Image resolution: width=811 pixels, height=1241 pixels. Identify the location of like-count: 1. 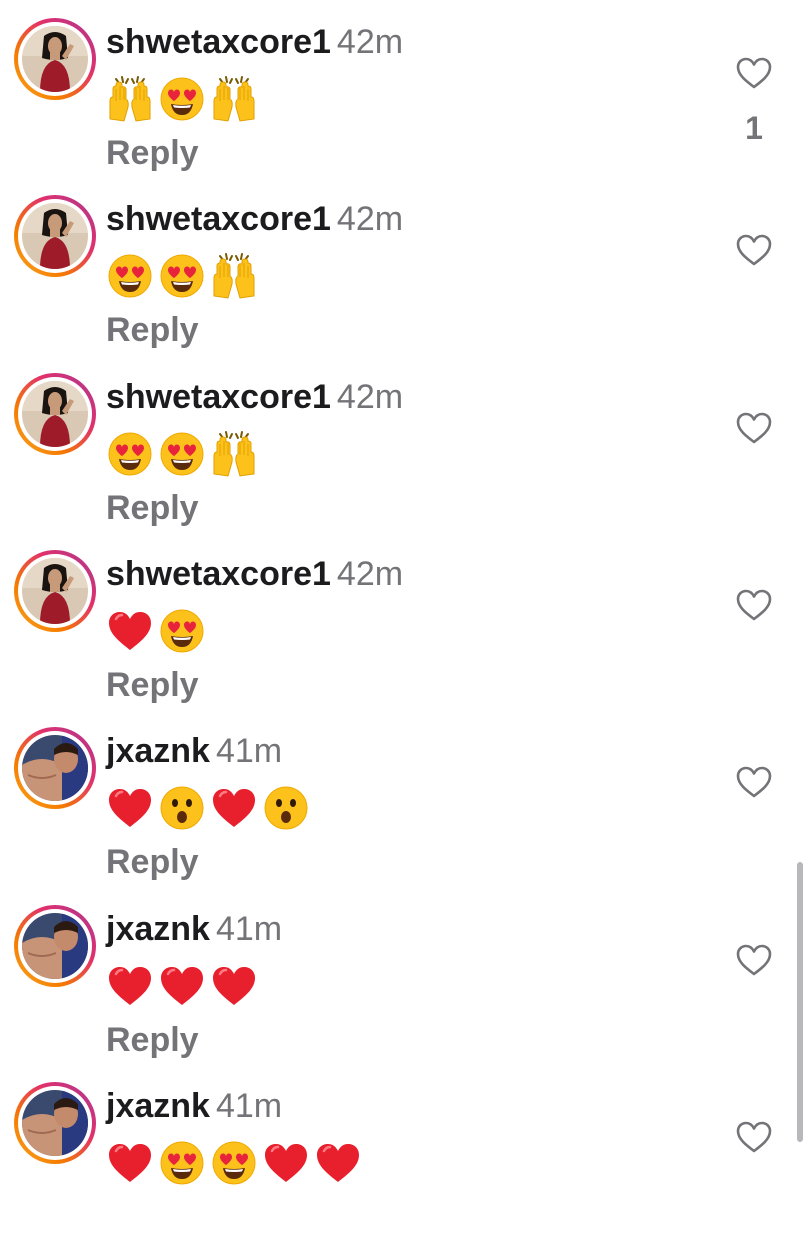
(754, 128).